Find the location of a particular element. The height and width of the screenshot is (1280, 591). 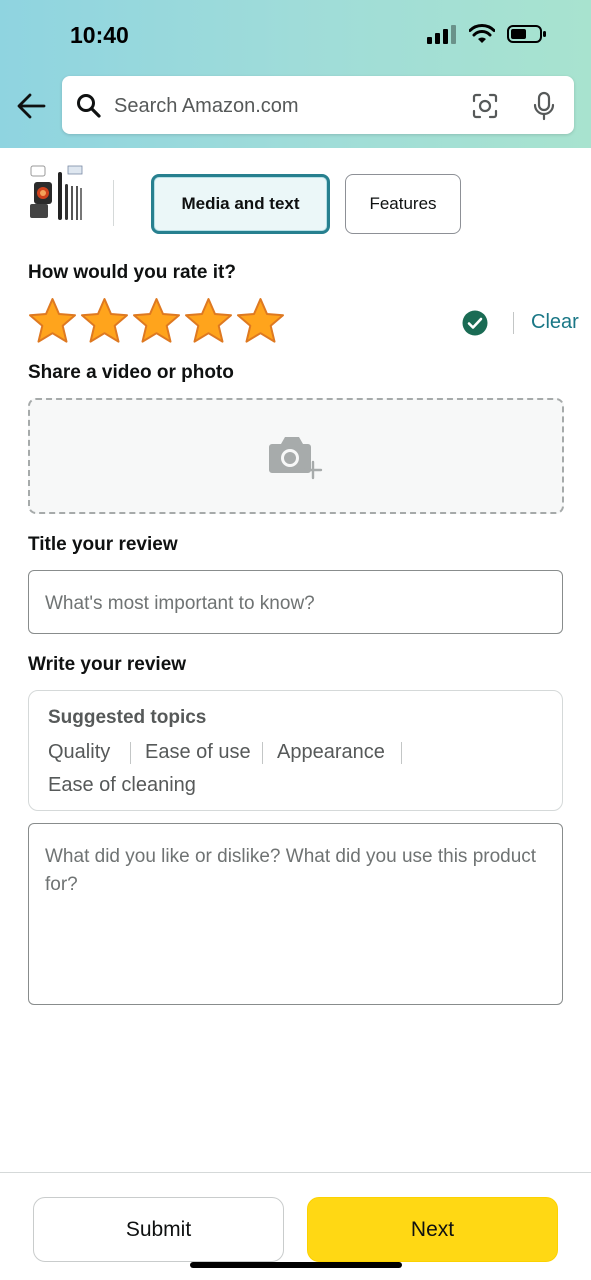

tab-media-and-text: Media and text is located at coordinates (240, 204).